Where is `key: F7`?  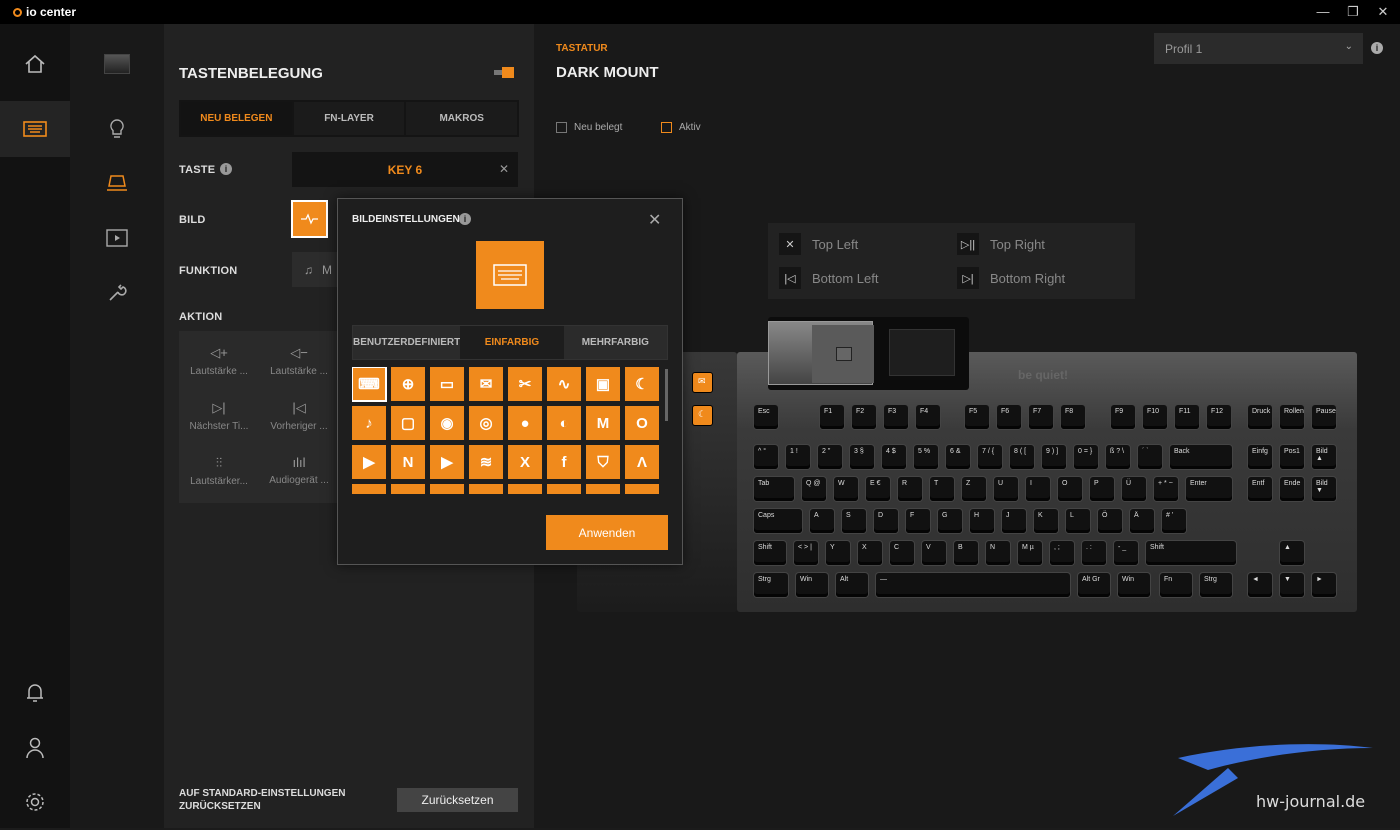 key: F7 is located at coordinates (1041, 417).